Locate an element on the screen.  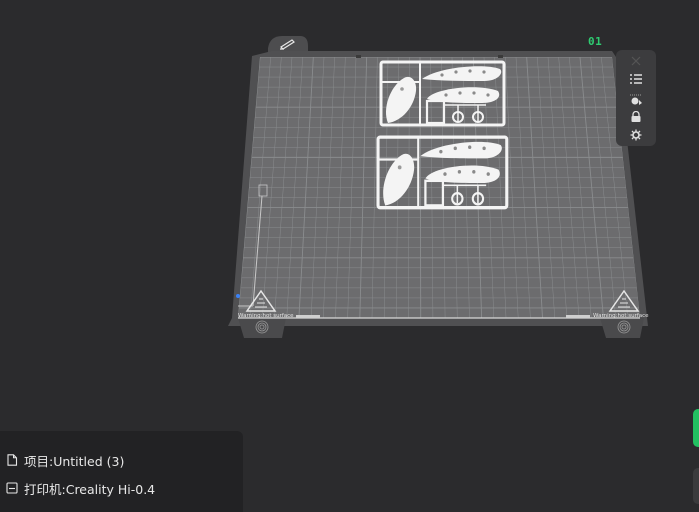
project-row: 项目:Untitled (3) is located at coordinates (65, 460).